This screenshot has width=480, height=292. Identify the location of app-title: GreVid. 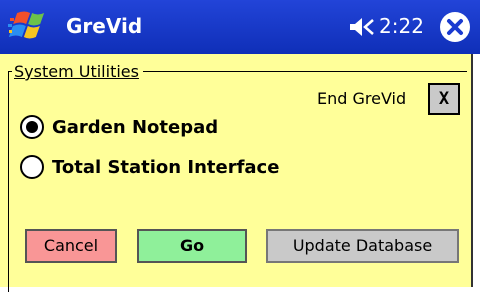
(104, 26).